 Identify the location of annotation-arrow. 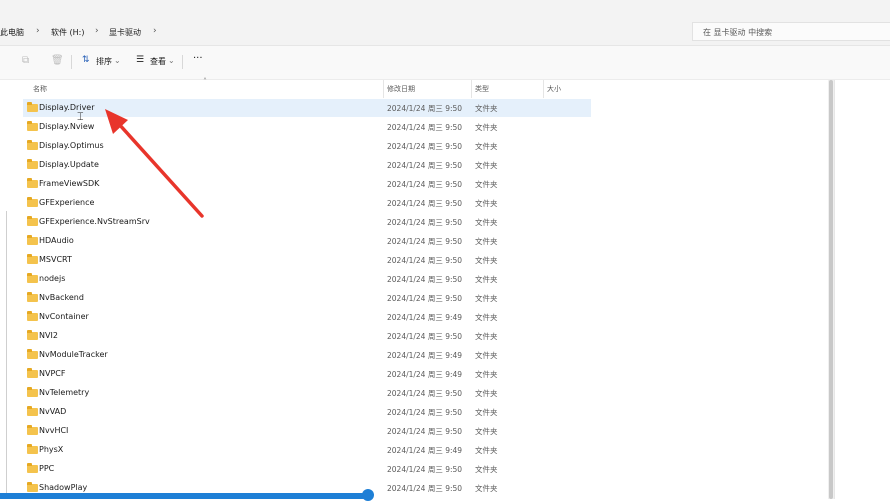
(154, 163).